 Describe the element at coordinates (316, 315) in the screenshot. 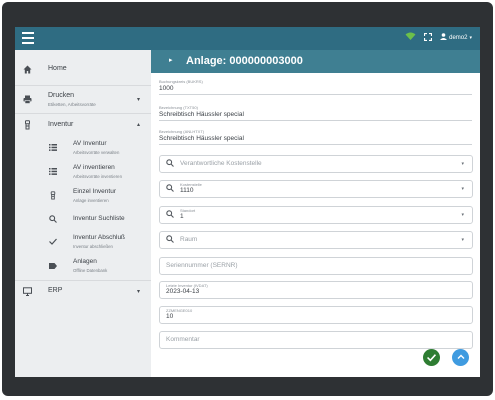

I see `quantity-input: ZZMENGE010 10` at that location.